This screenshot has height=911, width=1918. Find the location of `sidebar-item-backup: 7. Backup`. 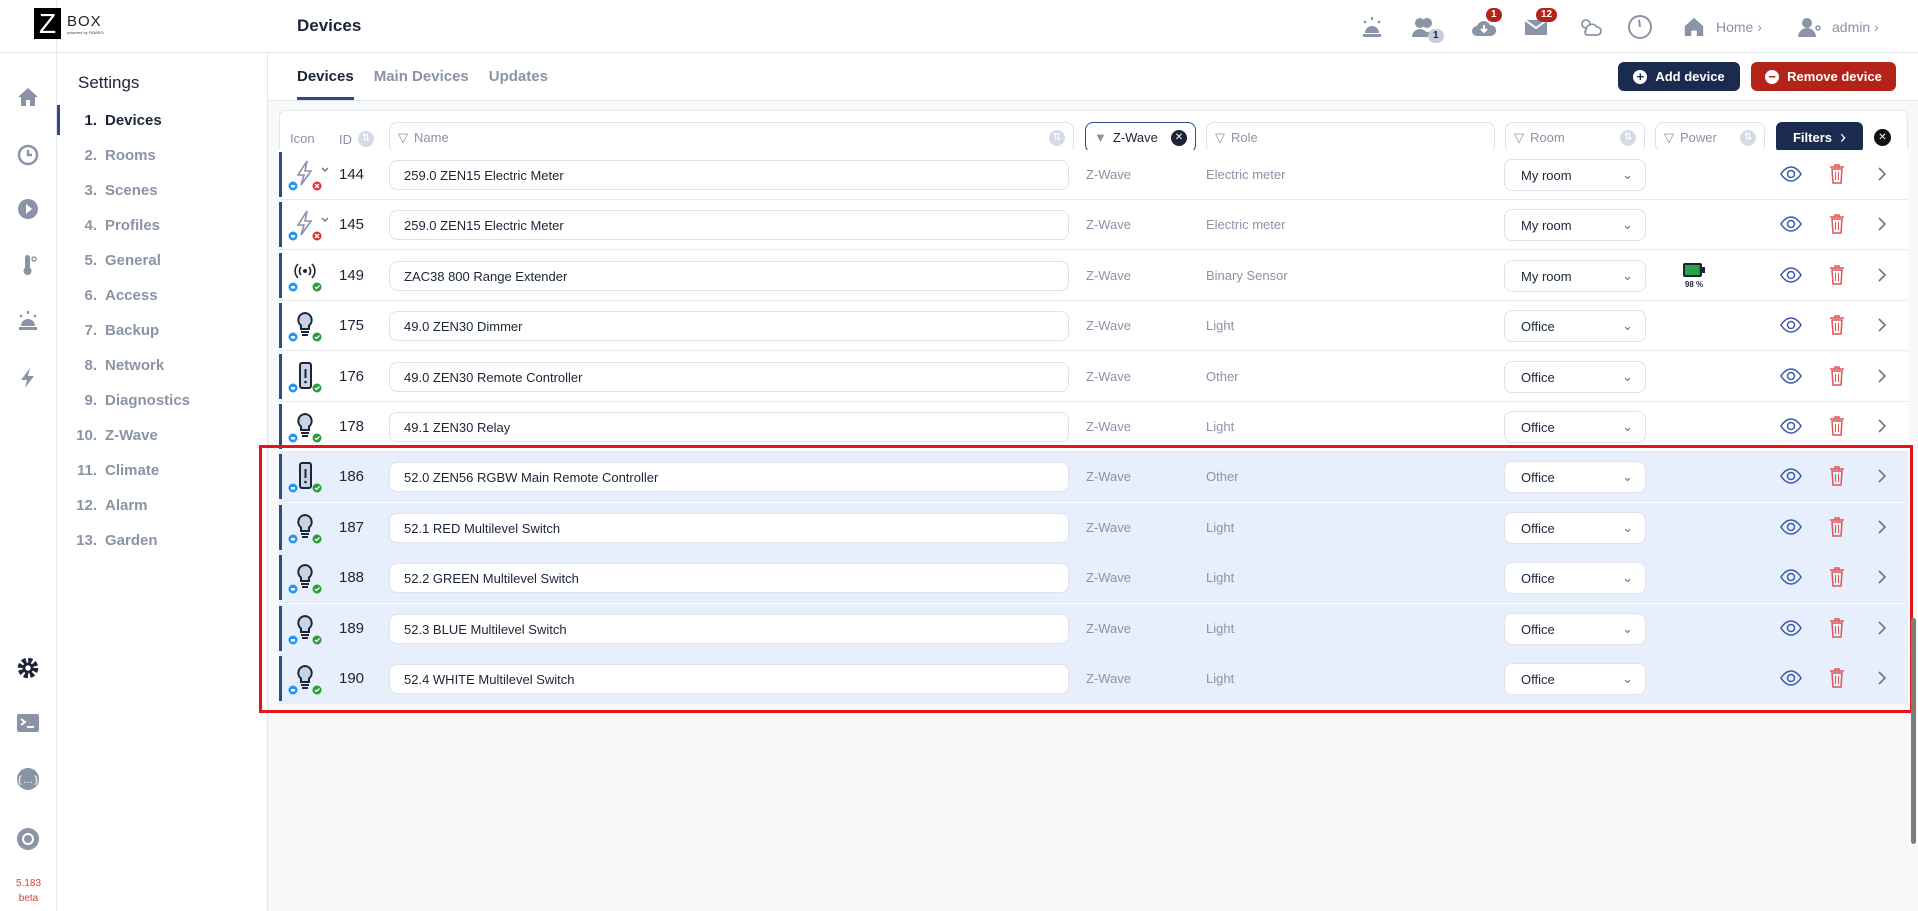

sidebar-item-backup: 7. Backup is located at coordinates (162, 330).